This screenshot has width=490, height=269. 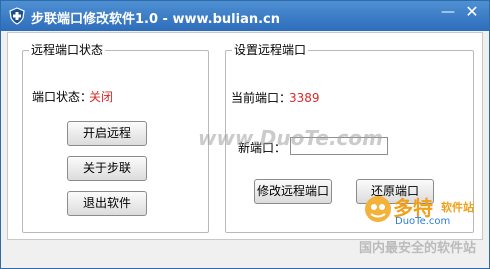 I want to click on exit-button: 退出软件, so click(x=107, y=203).